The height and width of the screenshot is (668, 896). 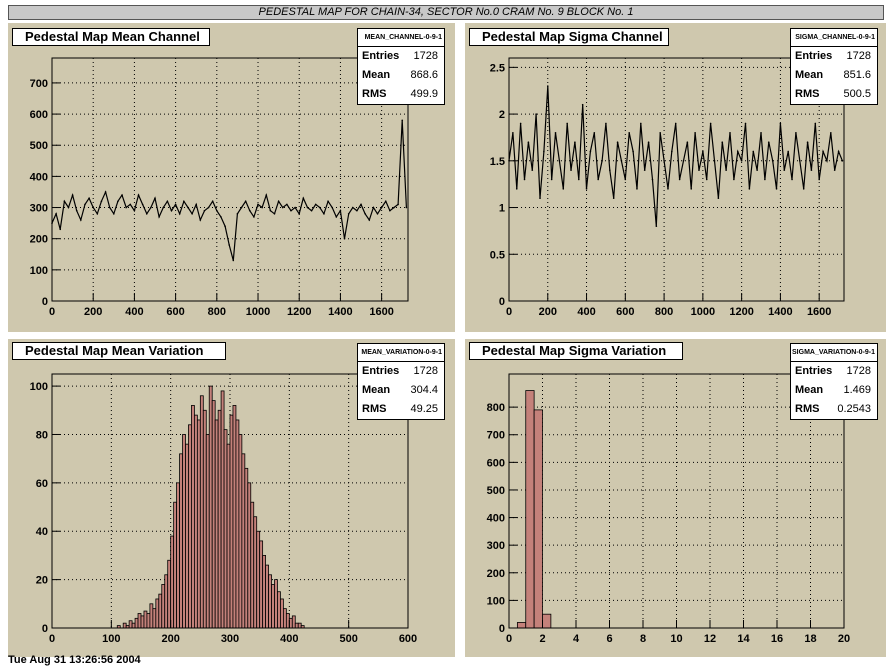 What do you see at coordinates (39, 146) in the screenshot?
I see `y-tick-label: 500` at bounding box center [39, 146].